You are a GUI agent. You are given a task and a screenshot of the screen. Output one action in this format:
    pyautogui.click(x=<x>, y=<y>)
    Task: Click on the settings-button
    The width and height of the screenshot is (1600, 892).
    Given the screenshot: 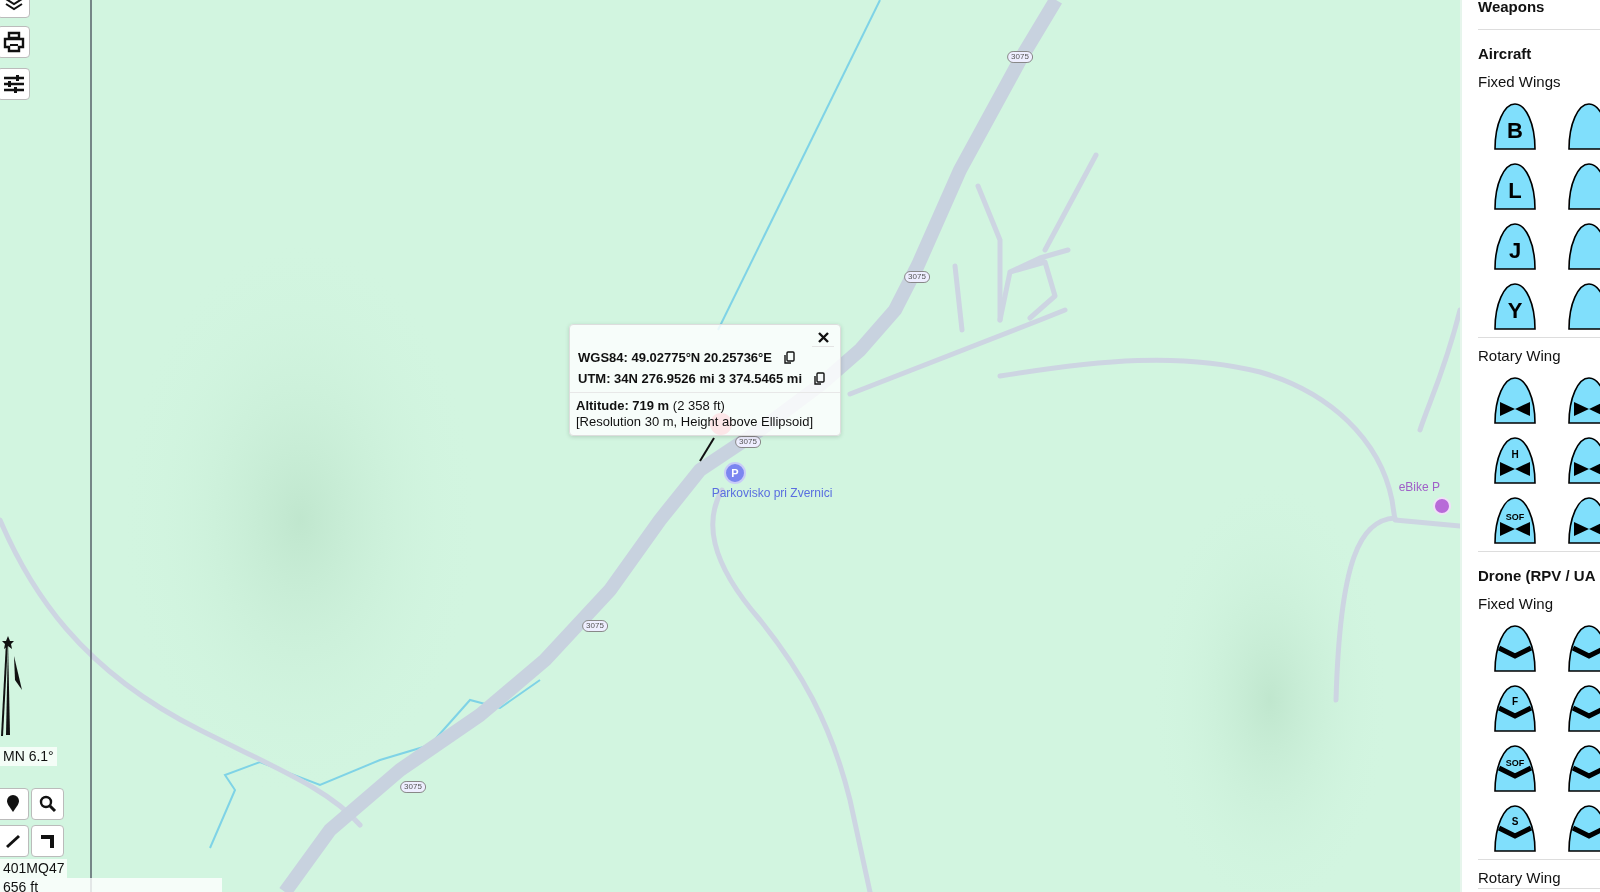 What is the action you would take?
    pyautogui.click(x=15, y=84)
    